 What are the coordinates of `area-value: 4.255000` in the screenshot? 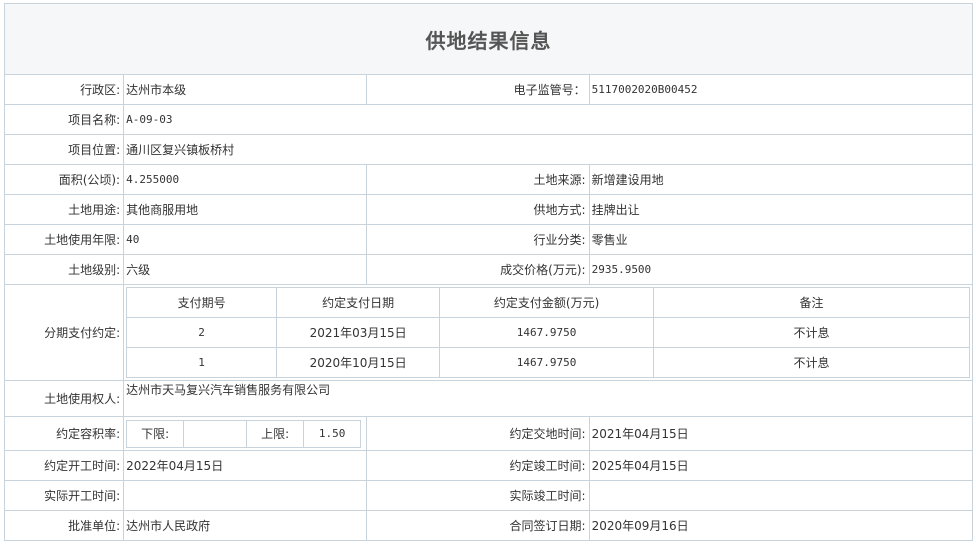 It's located at (245, 179).